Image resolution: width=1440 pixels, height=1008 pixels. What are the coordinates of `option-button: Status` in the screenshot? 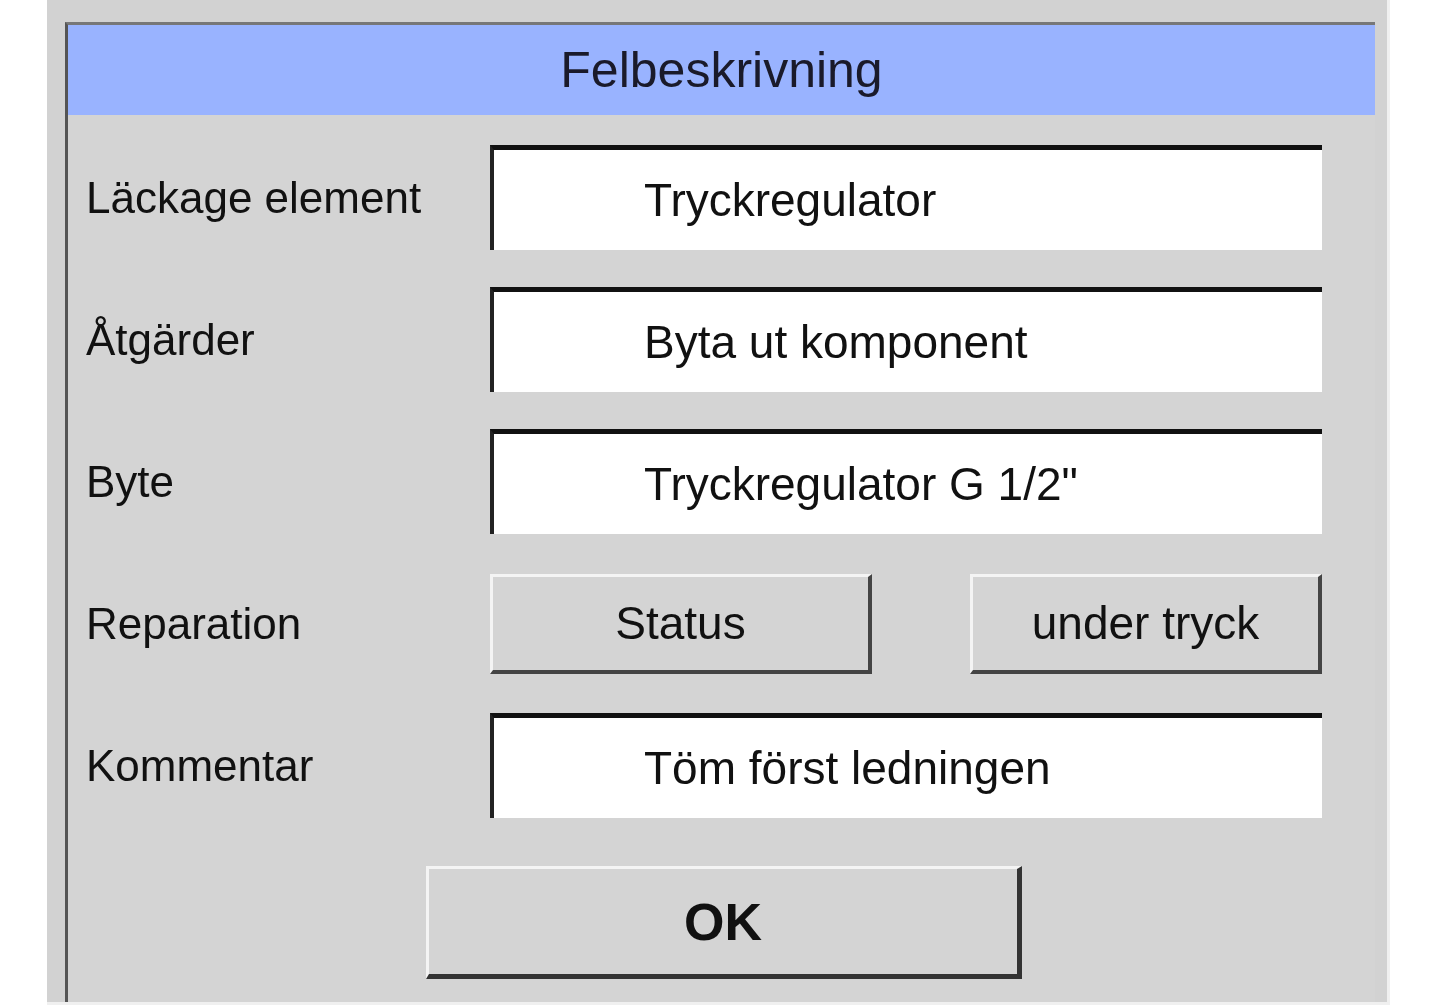 It's located at (681, 623).